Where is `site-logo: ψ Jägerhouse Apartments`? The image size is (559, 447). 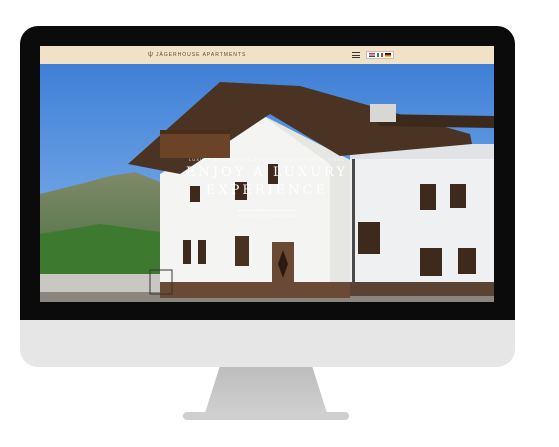
site-logo: ψ Jägerhouse Apartments is located at coordinates (197, 55).